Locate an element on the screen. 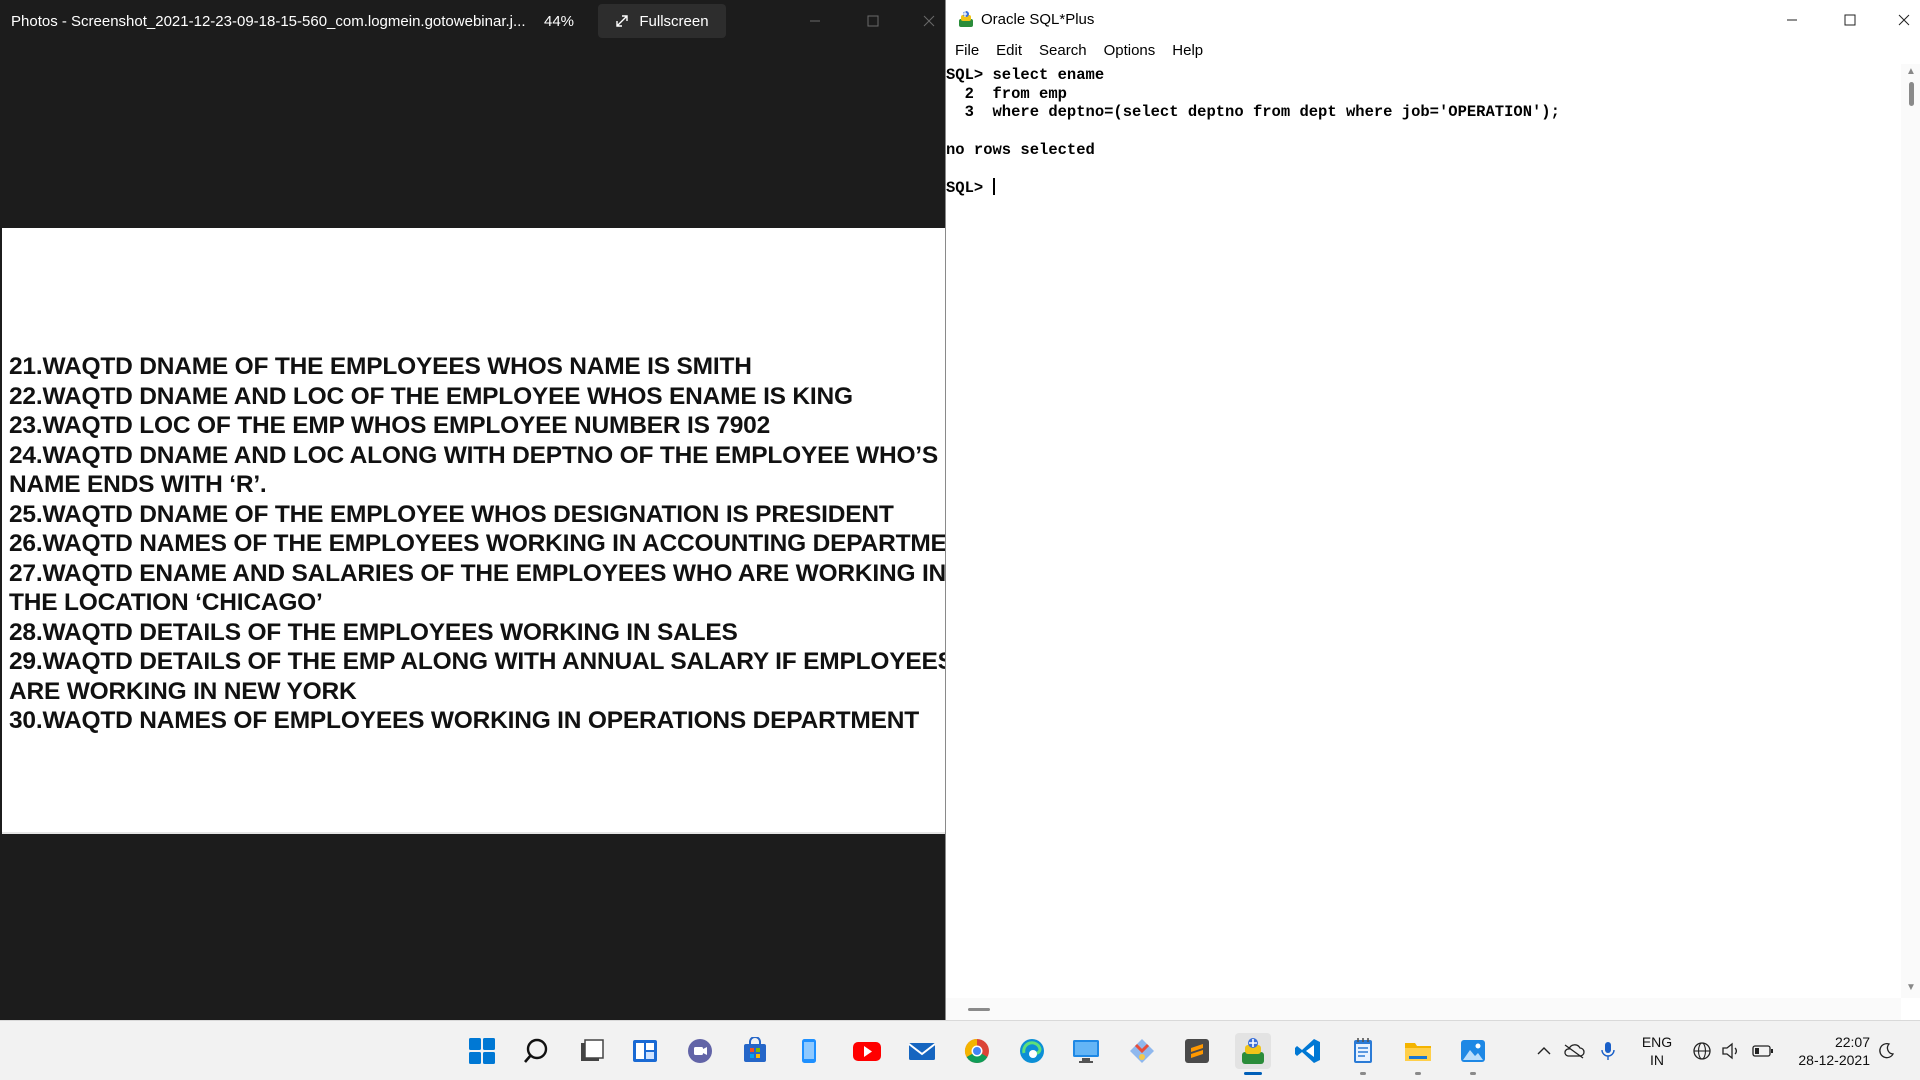 Image resolution: width=1920 pixels, height=1080 pixels. fullscreen-label: Fullscreen is located at coordinates (674, 21).